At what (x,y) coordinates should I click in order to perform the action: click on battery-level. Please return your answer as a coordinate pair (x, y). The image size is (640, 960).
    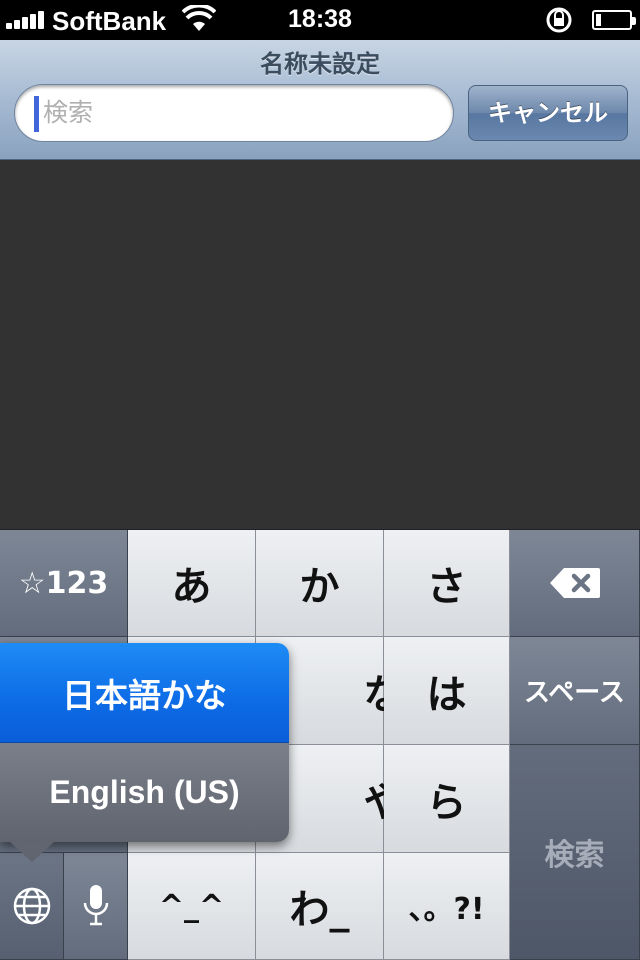
    Looking at the image, I should click on (598, 20).